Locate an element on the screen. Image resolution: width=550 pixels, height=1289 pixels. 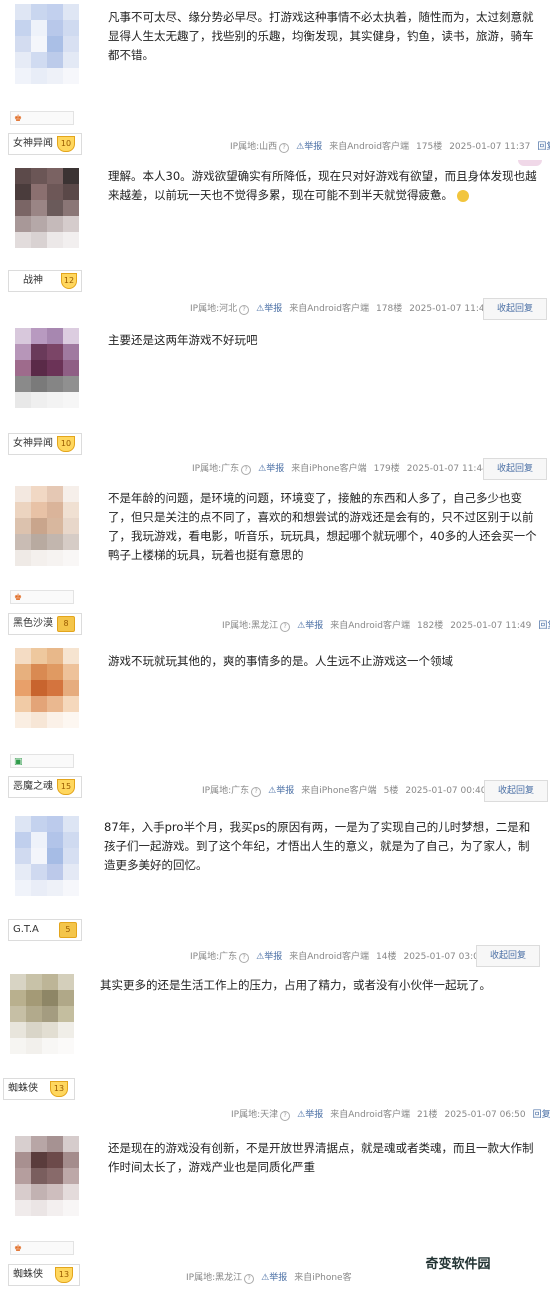
username: G.T.A is located at coordinates (26, 930).